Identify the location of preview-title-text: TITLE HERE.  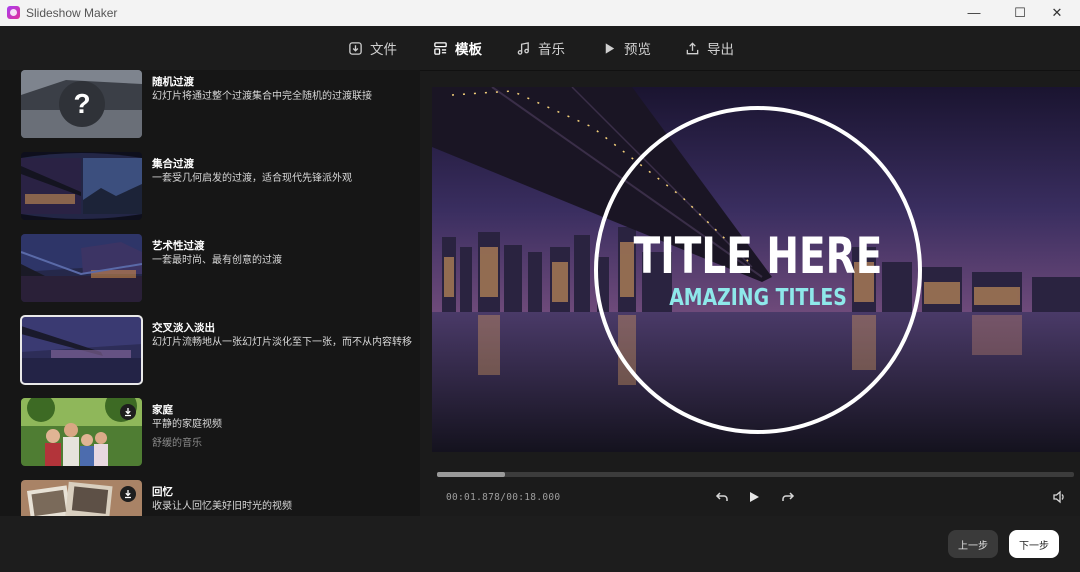
(758, 255).